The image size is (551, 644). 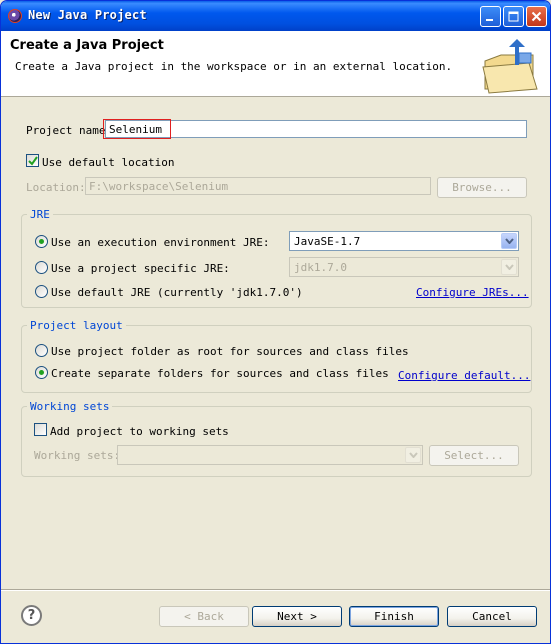 I want to click on back-button: < Back, so click(x=204, y=616).